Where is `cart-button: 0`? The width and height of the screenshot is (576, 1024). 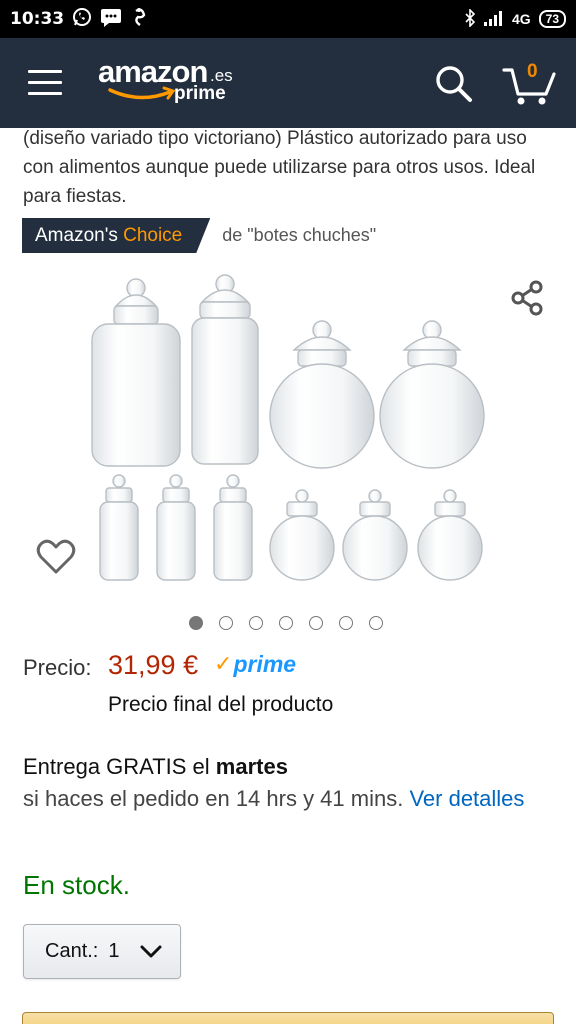 cart-button: 0 is located at coordinates (530, 83).